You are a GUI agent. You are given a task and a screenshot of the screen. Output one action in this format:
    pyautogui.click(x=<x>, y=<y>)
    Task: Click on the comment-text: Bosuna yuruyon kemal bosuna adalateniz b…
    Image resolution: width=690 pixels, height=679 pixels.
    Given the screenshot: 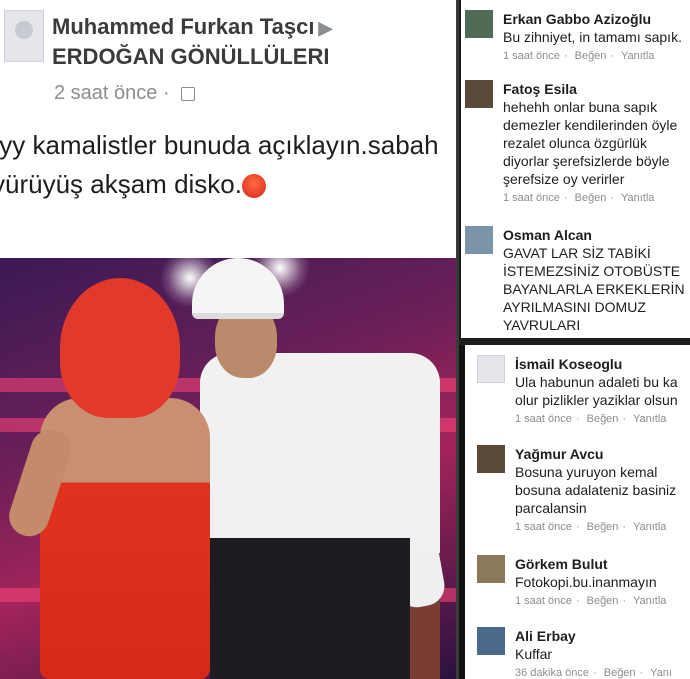 What is the action you would take?
    pyautogui.click(x=596, y=490)
    